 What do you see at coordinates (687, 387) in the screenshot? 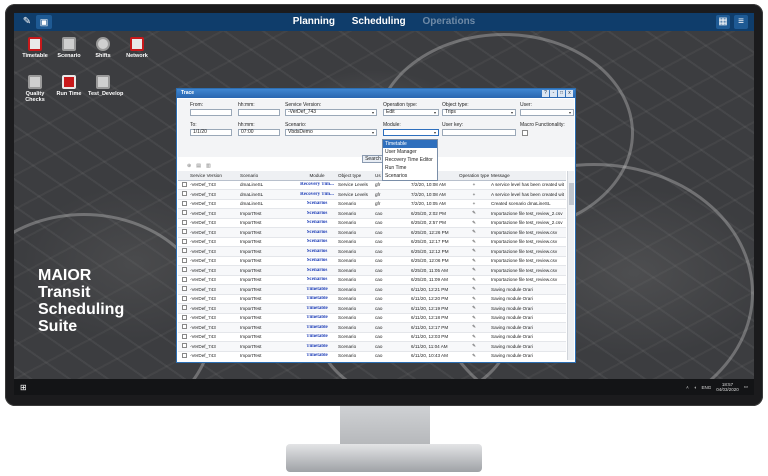
I see `tray-arrow-icon: ˄` at bounding box center [687, 387].